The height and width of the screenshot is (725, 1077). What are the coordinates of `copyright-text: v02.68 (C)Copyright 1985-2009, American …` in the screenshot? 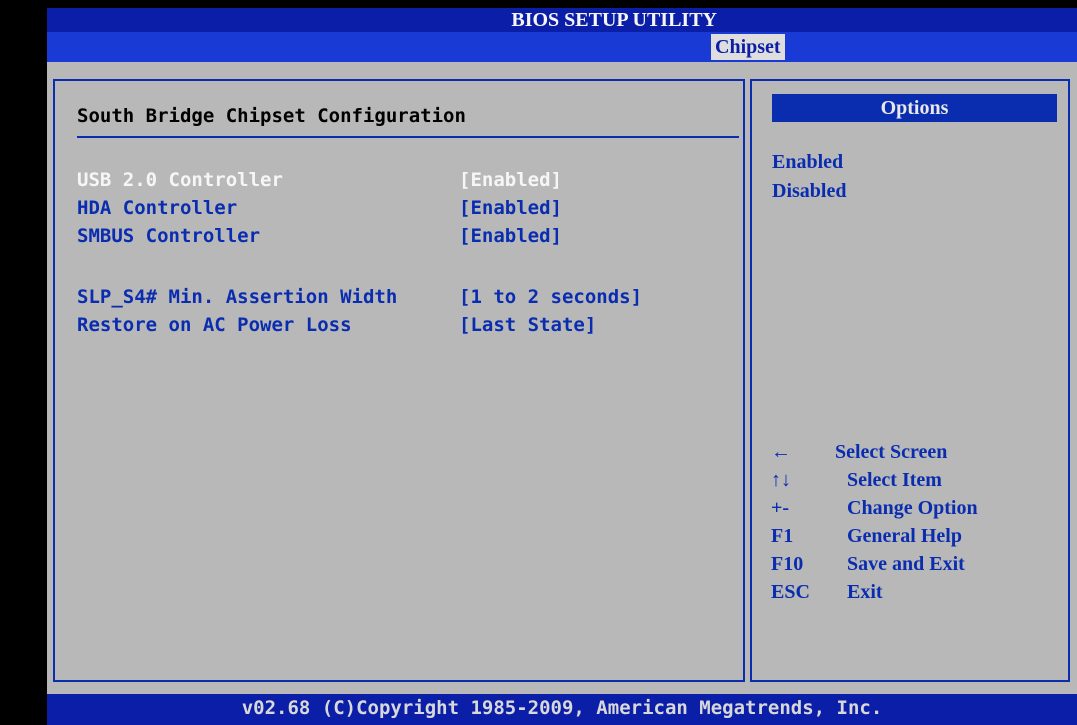 It's located at (562, 708).